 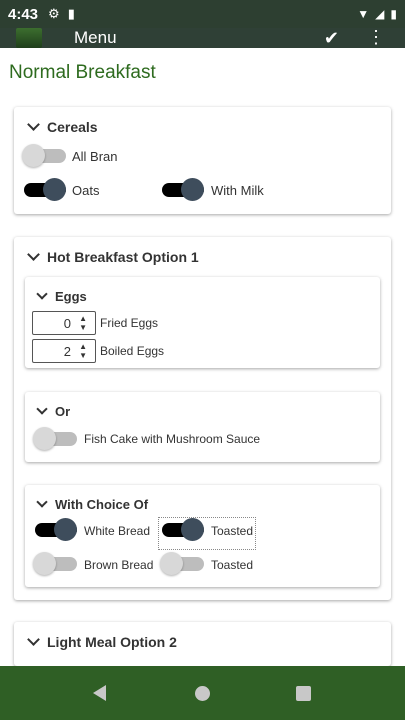 What do you see at coordinates (303, 693) in the screenshot?
I see `recent-apps-icon` at bounding box center [303, 693].